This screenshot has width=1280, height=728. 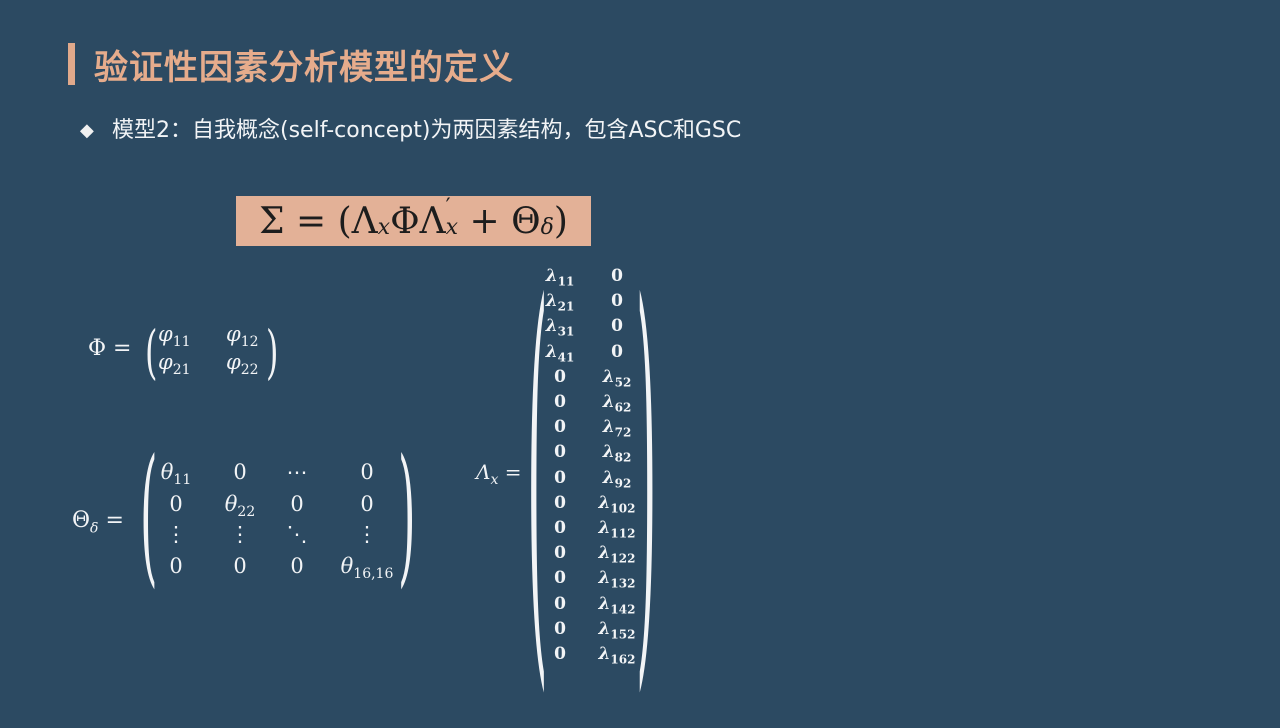 What do you see at coordinates (367, 568) in the screenshot?
I see `theta-cell: θ16,16` at bounding box center [367, 568].